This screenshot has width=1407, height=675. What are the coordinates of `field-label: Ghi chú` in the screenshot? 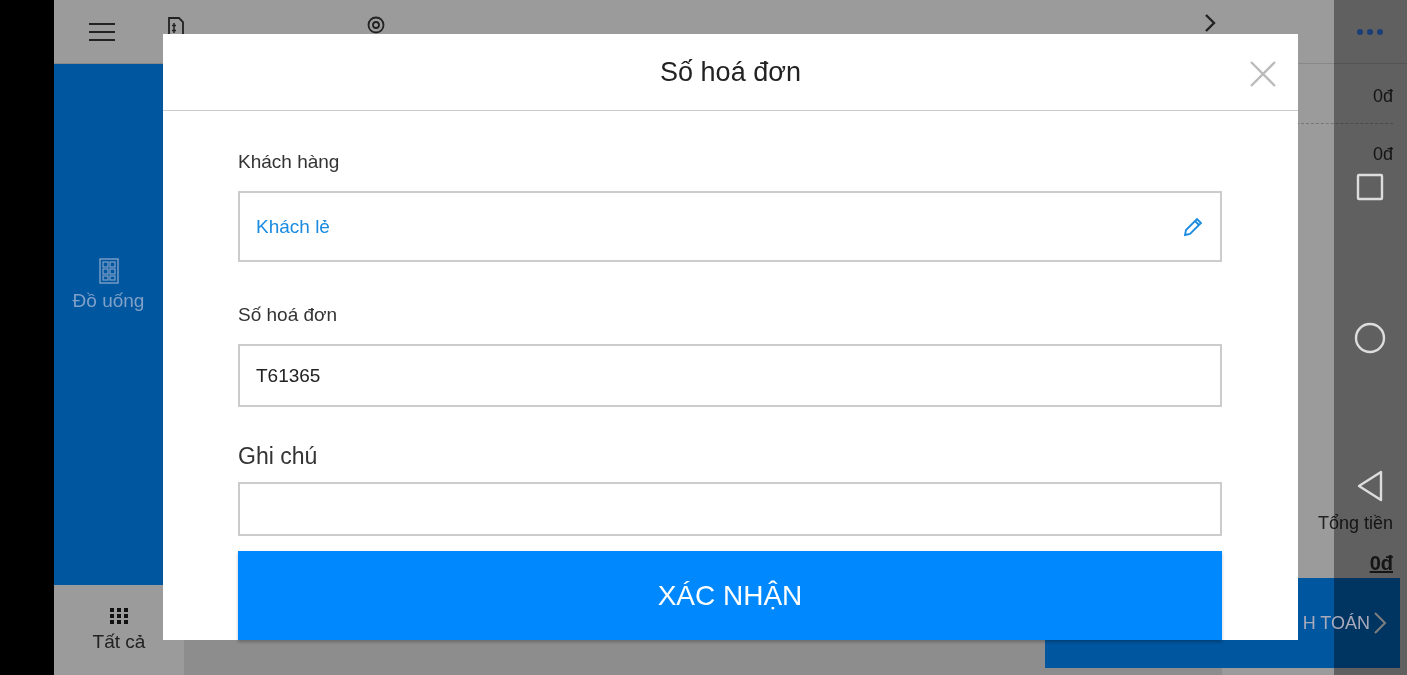 It's located at (278, 456).